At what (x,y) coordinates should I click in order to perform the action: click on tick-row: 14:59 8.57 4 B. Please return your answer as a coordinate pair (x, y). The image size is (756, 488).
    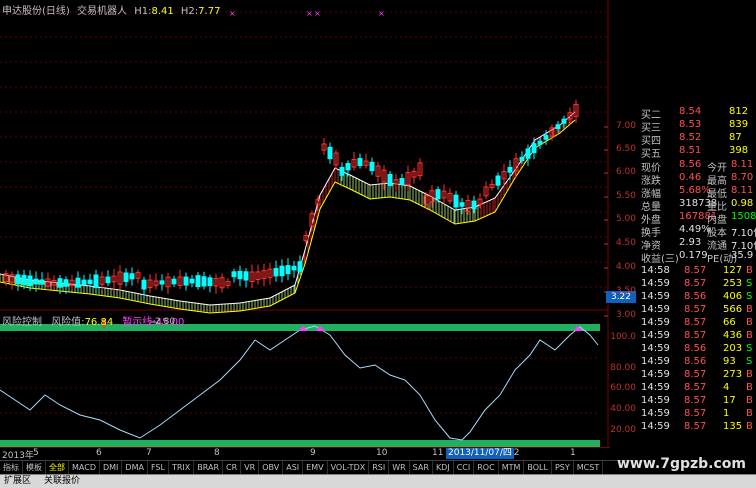
    Looking at the image, I should click on (697, 388).